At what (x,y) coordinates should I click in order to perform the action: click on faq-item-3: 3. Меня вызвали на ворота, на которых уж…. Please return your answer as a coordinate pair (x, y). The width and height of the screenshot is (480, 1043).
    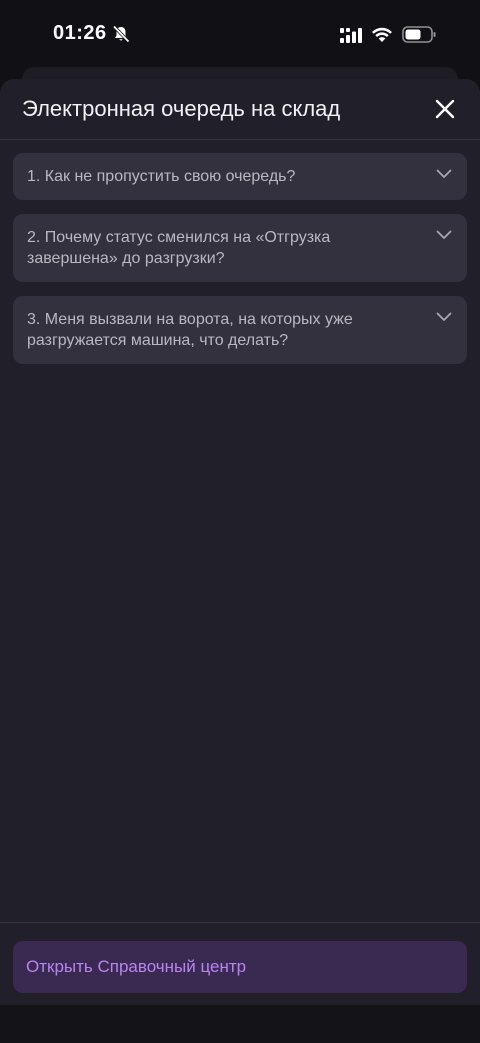
    Looking at the image, I should click on (240, 330).